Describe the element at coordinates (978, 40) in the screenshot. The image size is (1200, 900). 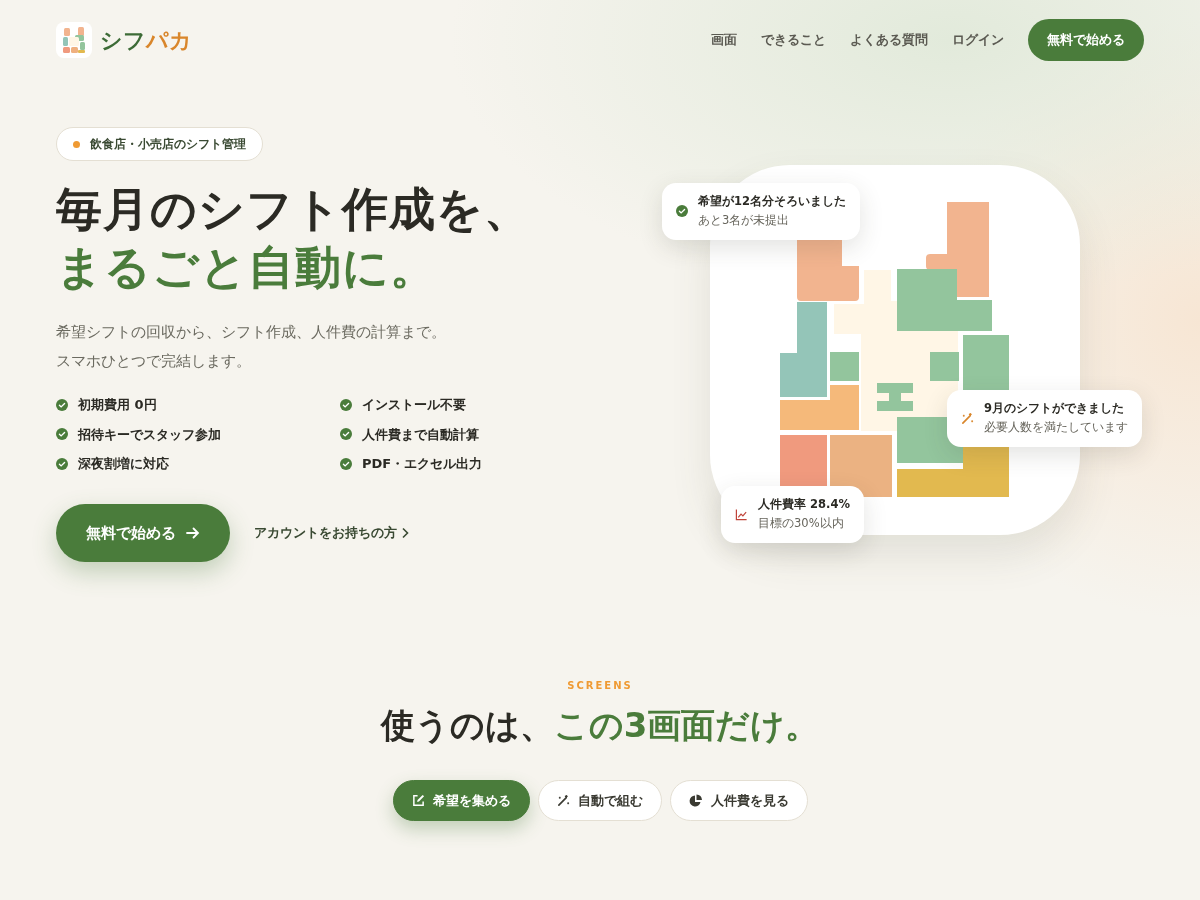
I see `nav-link: ログイン` at that location.